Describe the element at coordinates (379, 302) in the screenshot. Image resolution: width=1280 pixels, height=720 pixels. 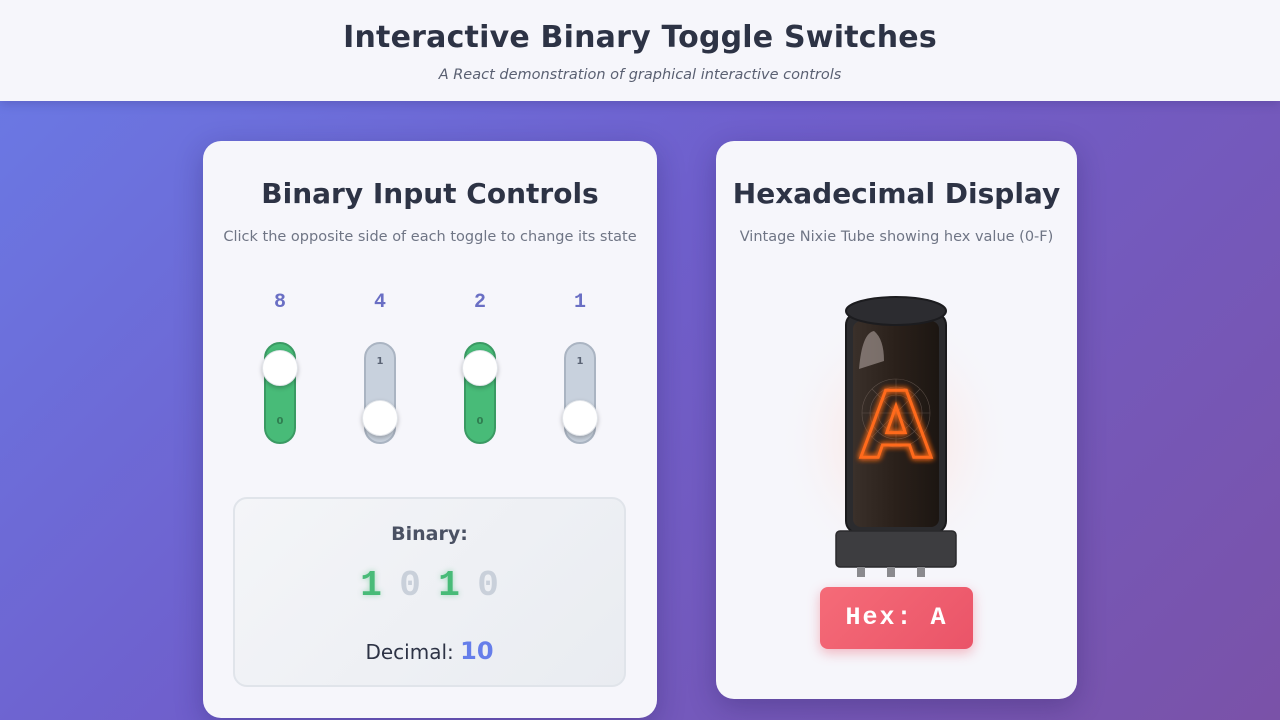
I see `bit-weight-label: 4` at that location.